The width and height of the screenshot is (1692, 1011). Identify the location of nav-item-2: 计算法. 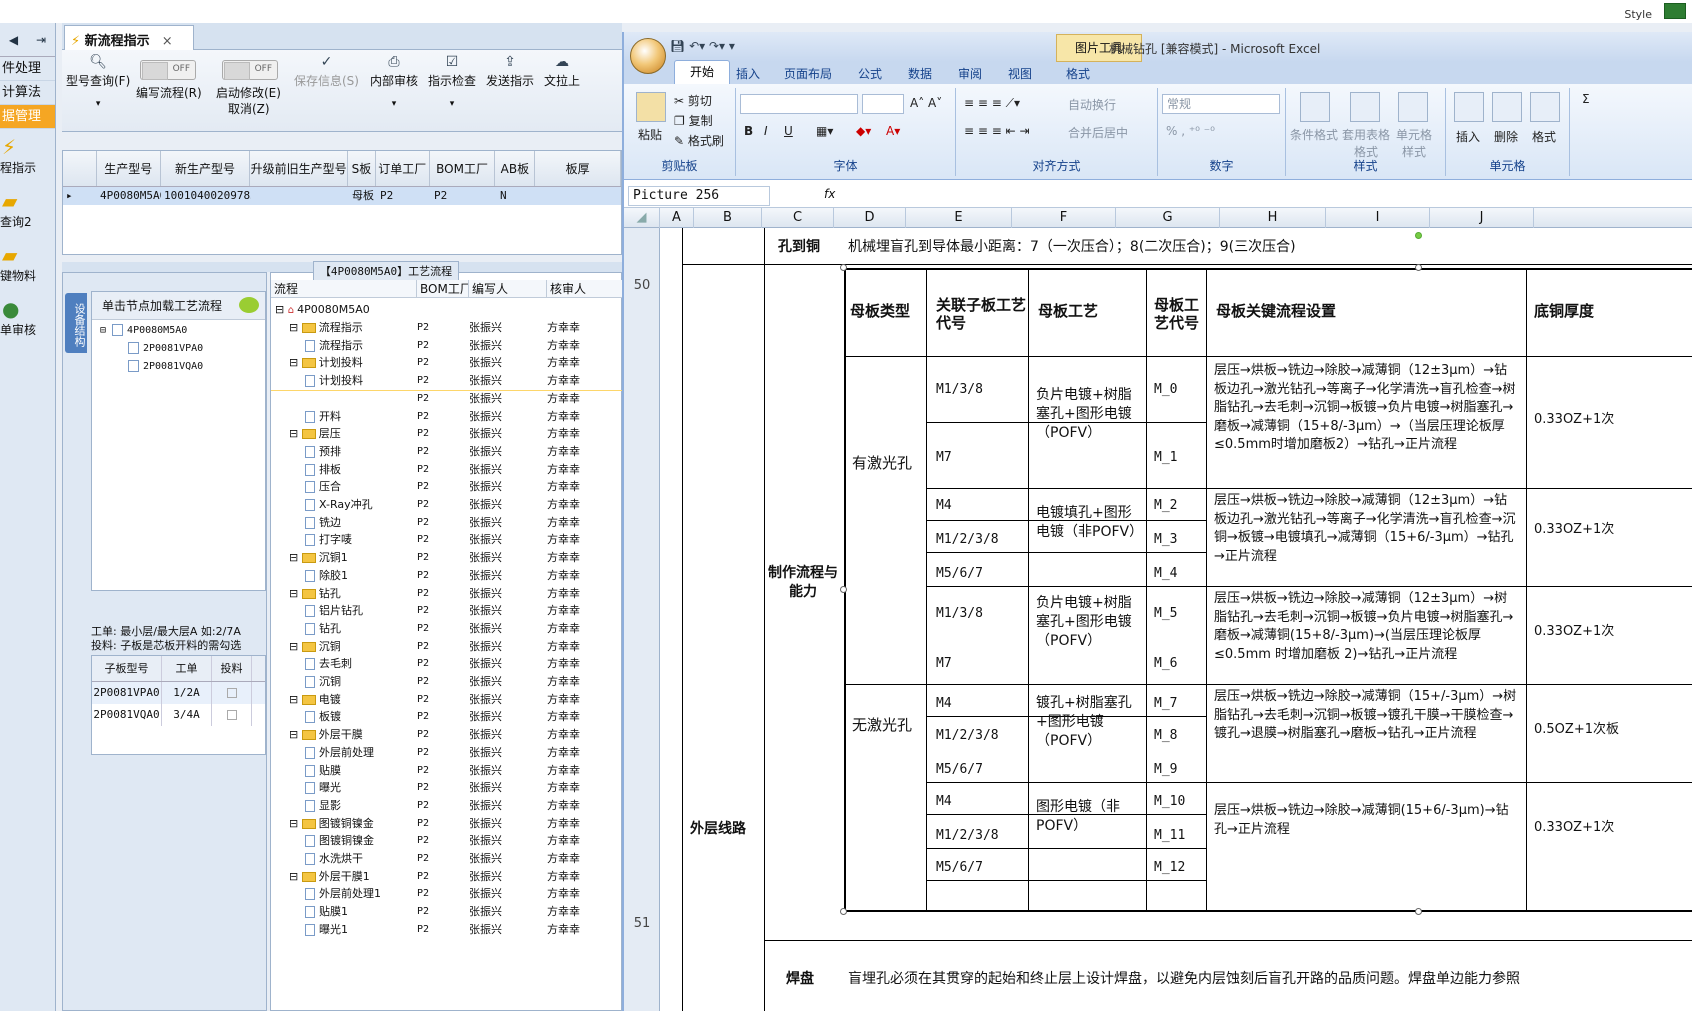
(27, 93).